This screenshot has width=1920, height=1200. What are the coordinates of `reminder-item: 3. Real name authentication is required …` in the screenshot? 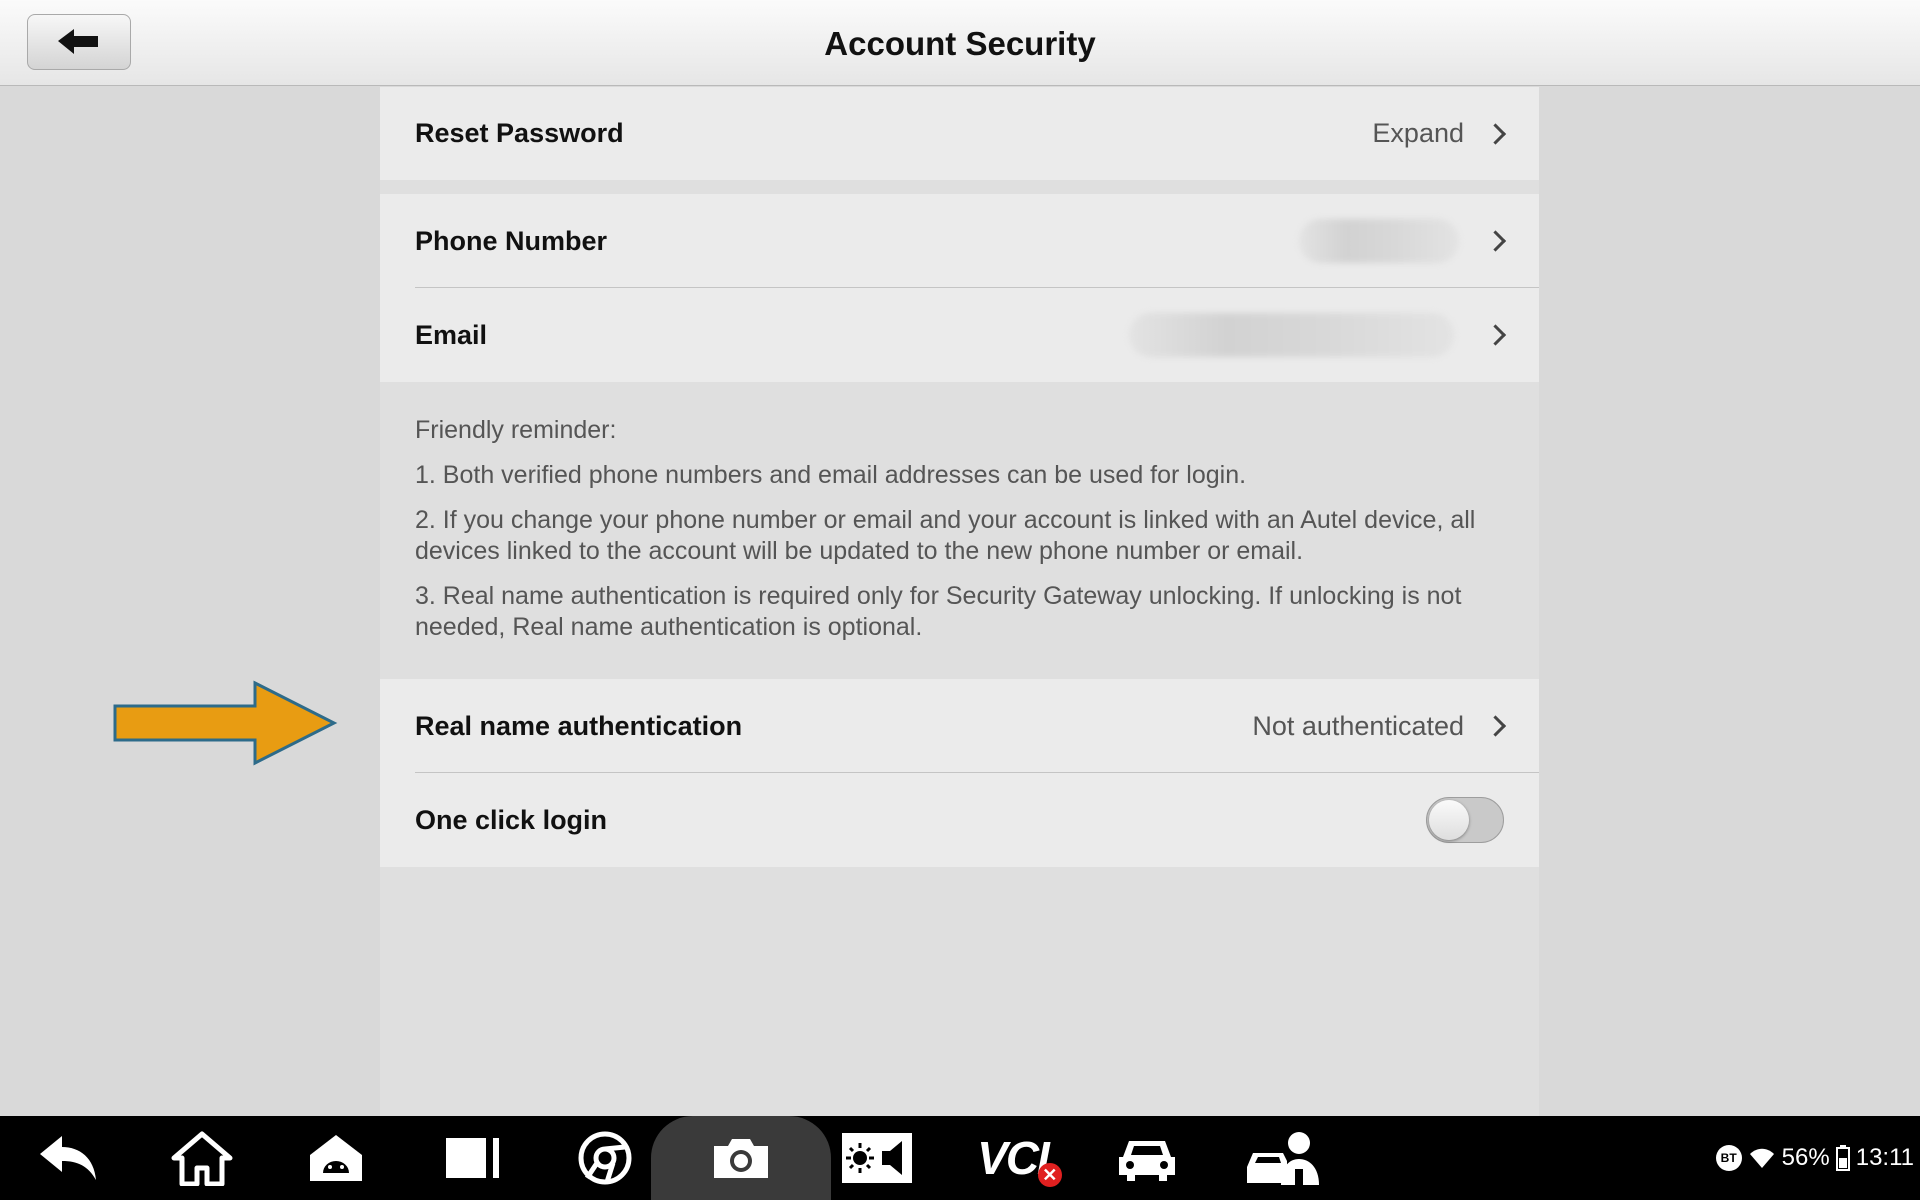 It's located at (938, 611).